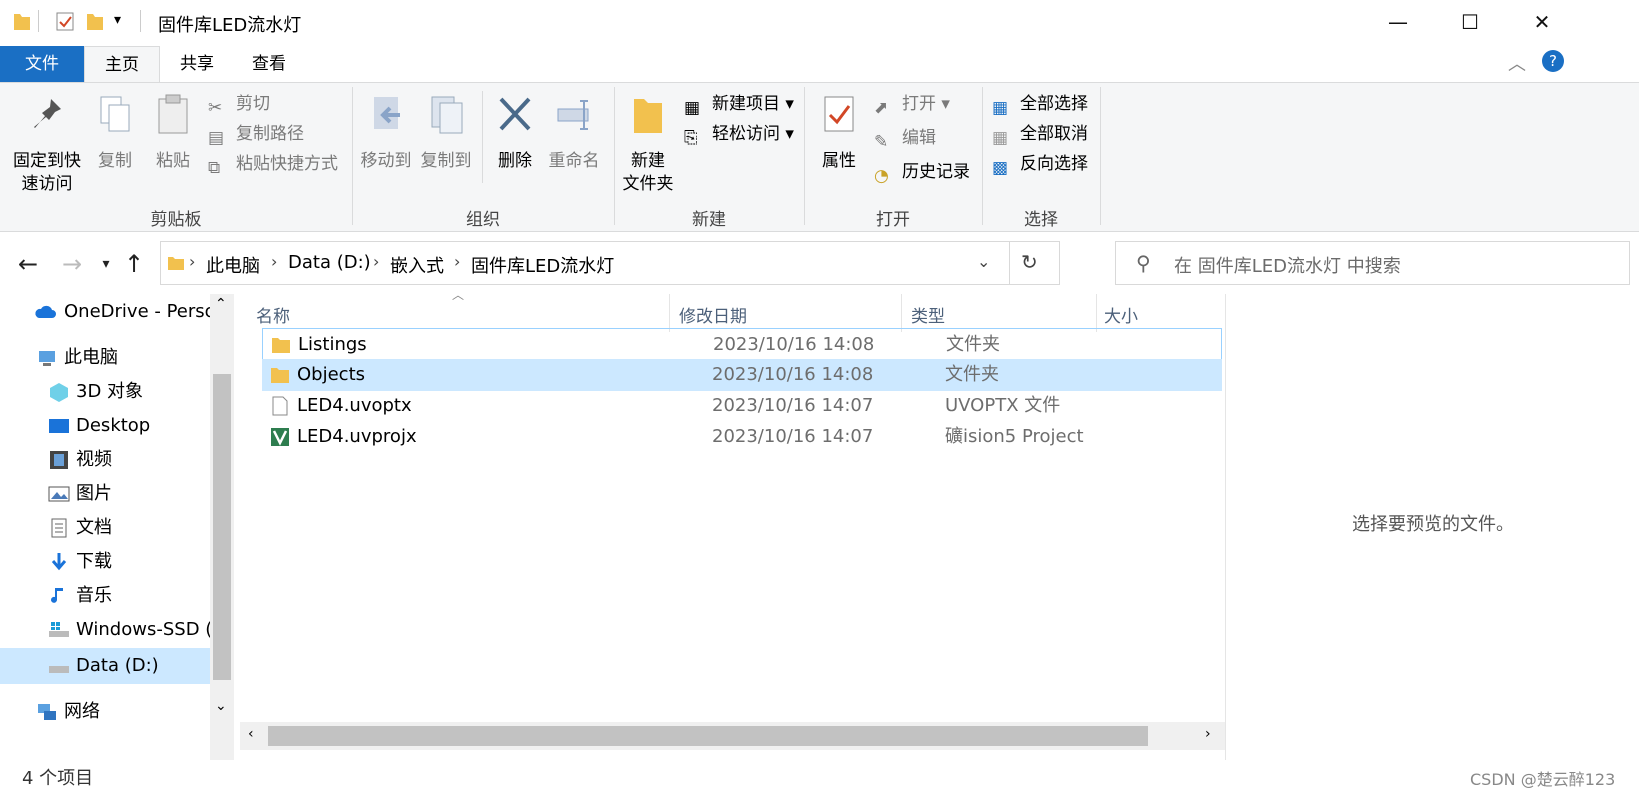 The image size is (1639, 790). I want to click on desktop-icon, so click(59, 426).